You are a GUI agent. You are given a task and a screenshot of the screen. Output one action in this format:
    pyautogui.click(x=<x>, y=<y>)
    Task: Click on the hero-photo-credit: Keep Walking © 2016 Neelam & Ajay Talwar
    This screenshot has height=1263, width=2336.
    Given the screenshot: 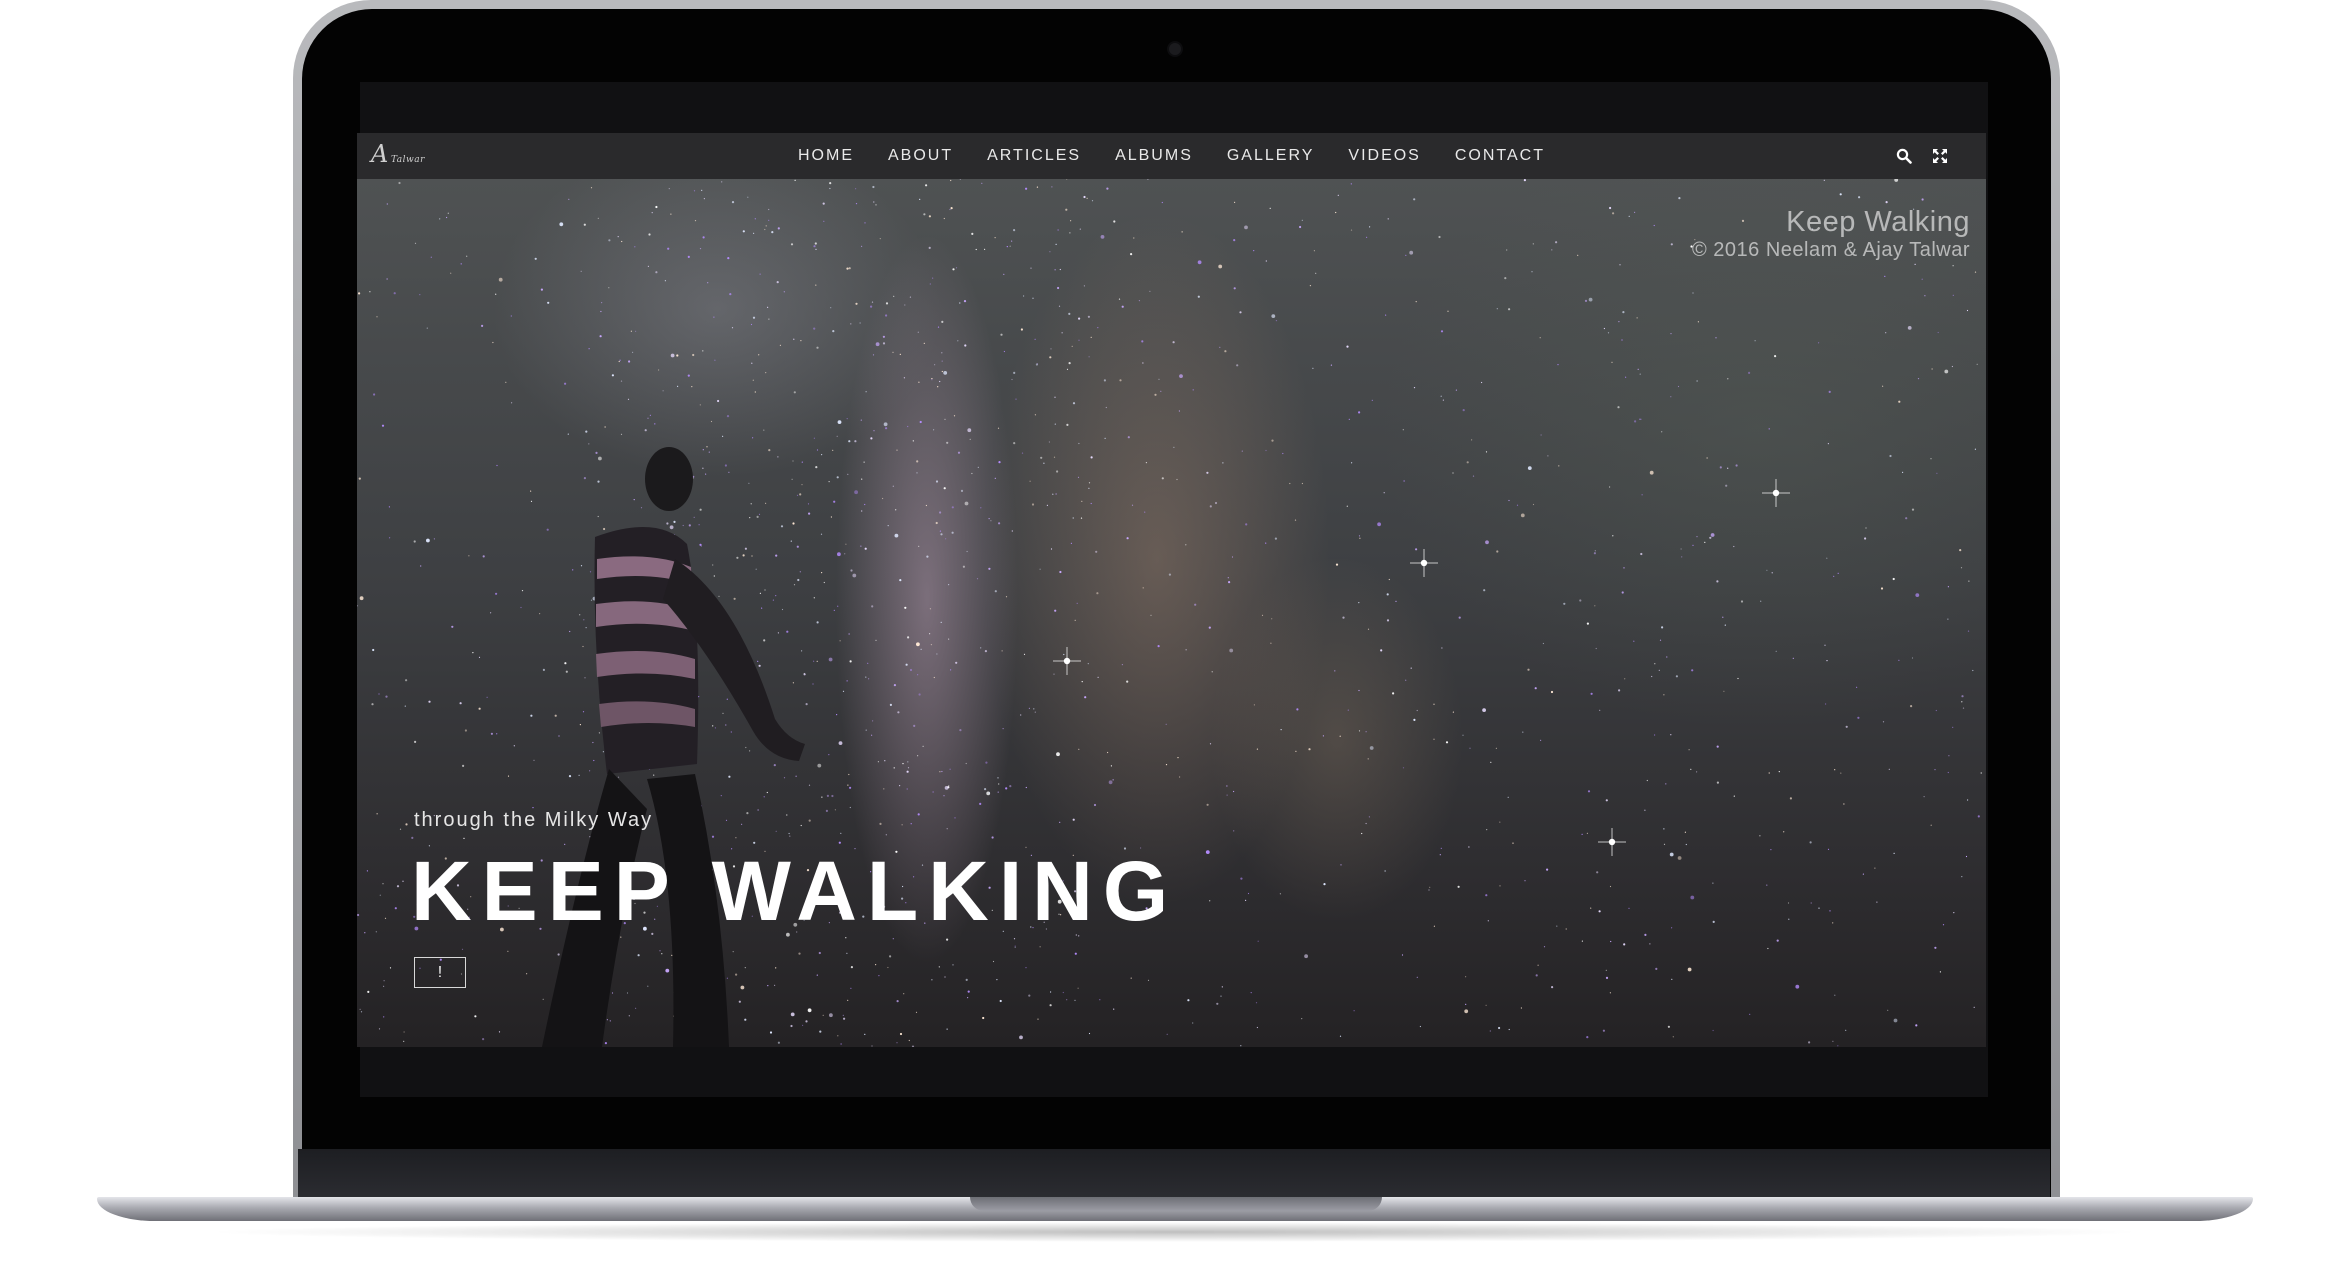 What is the action you would take?
    pyautogui.click(x=1831, y=233)
    